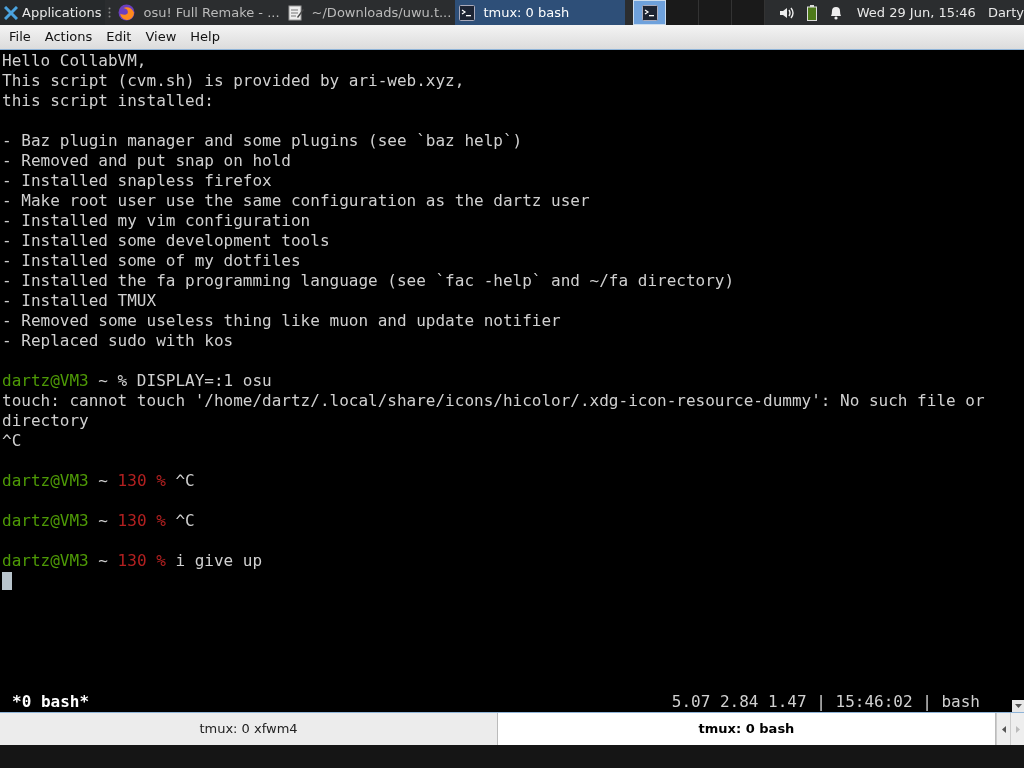 The image size is (1024, 768). Describe the element at coordinates (747, 729) in the screenshot. I see `terminal-tab: tmux: 0 bash` at that location.